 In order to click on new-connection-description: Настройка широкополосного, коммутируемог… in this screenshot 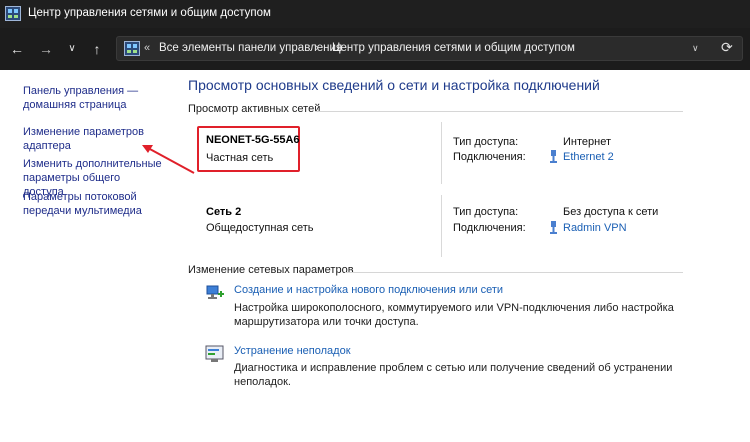, I will do `click(454, 315)`.